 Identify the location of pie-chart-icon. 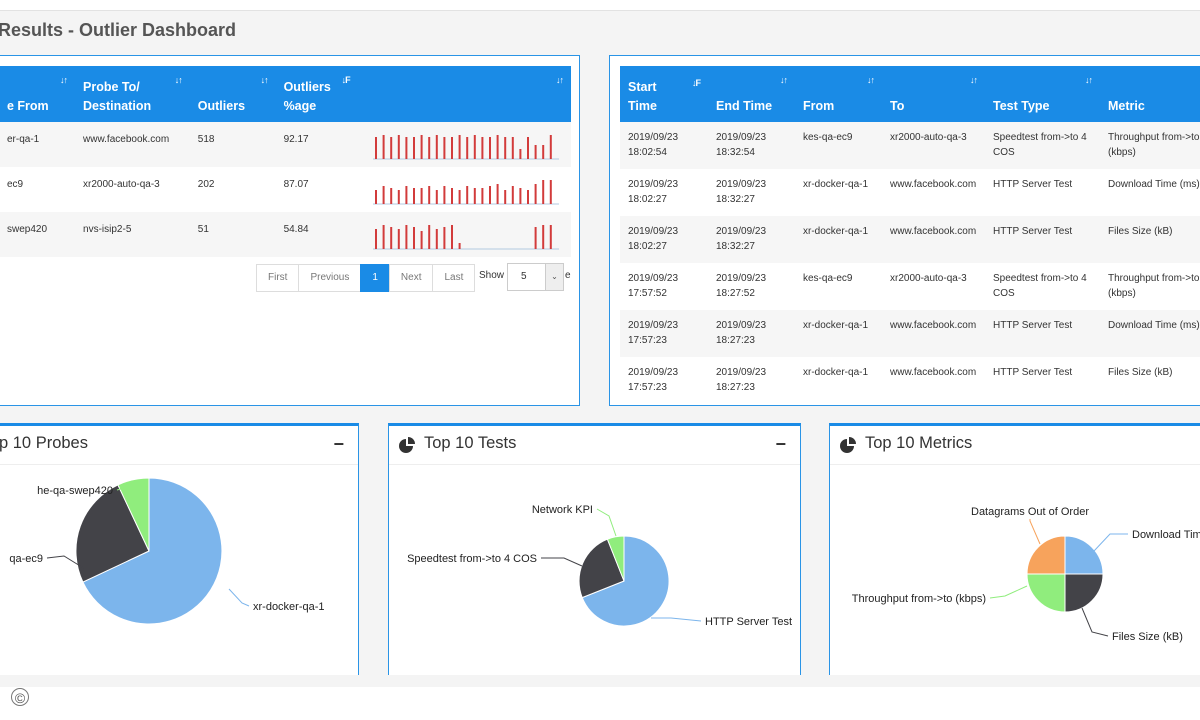
(407, 447).